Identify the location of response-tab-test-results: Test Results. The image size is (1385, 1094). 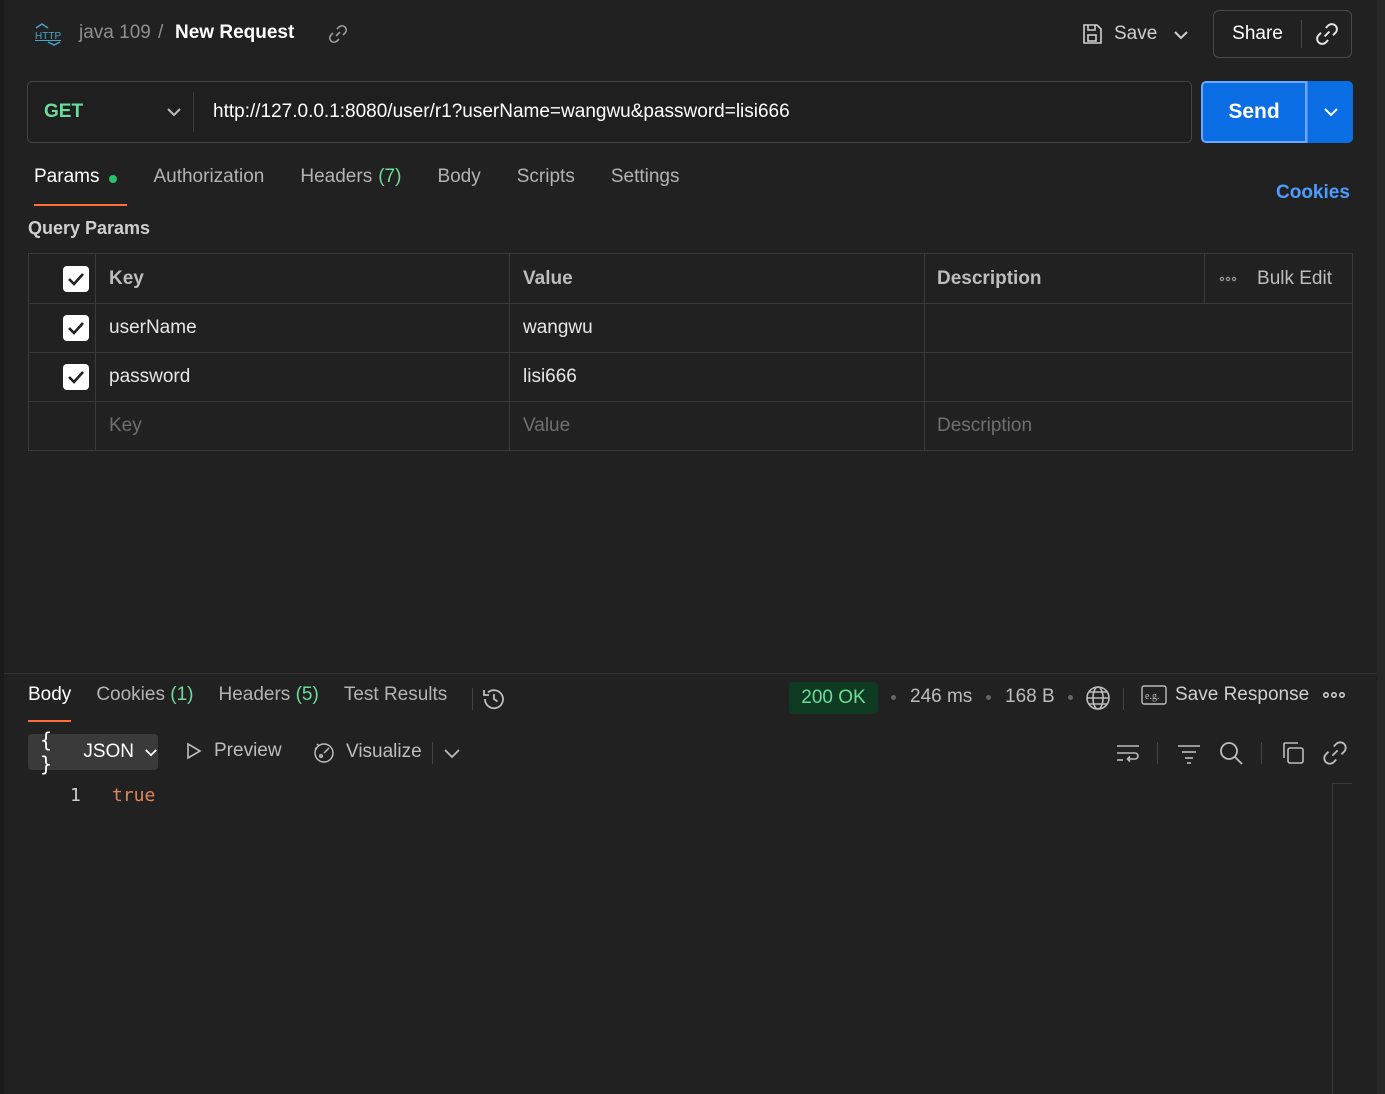
(395, 703).